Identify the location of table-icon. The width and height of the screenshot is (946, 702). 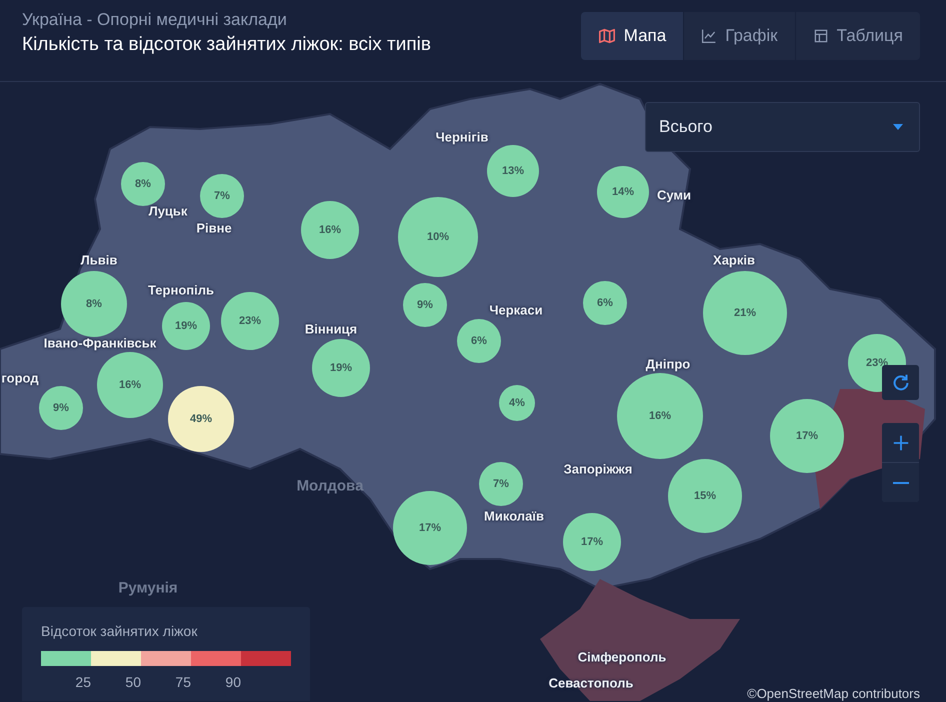
(820, 36).